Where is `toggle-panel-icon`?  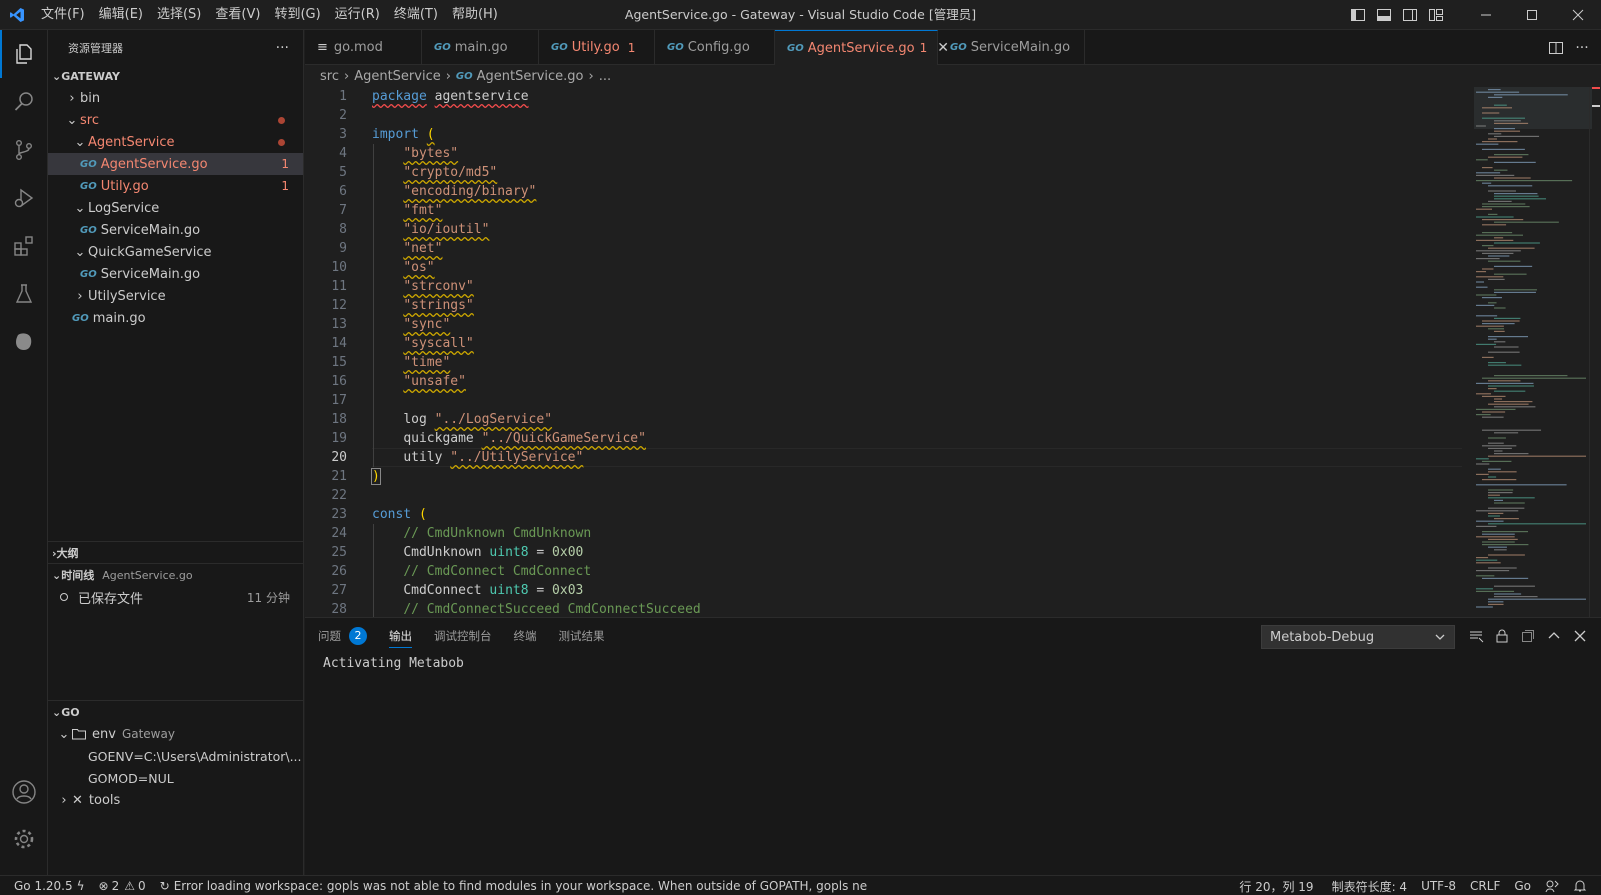
toggle-panel-icon is located at coordinates (1384, 15).